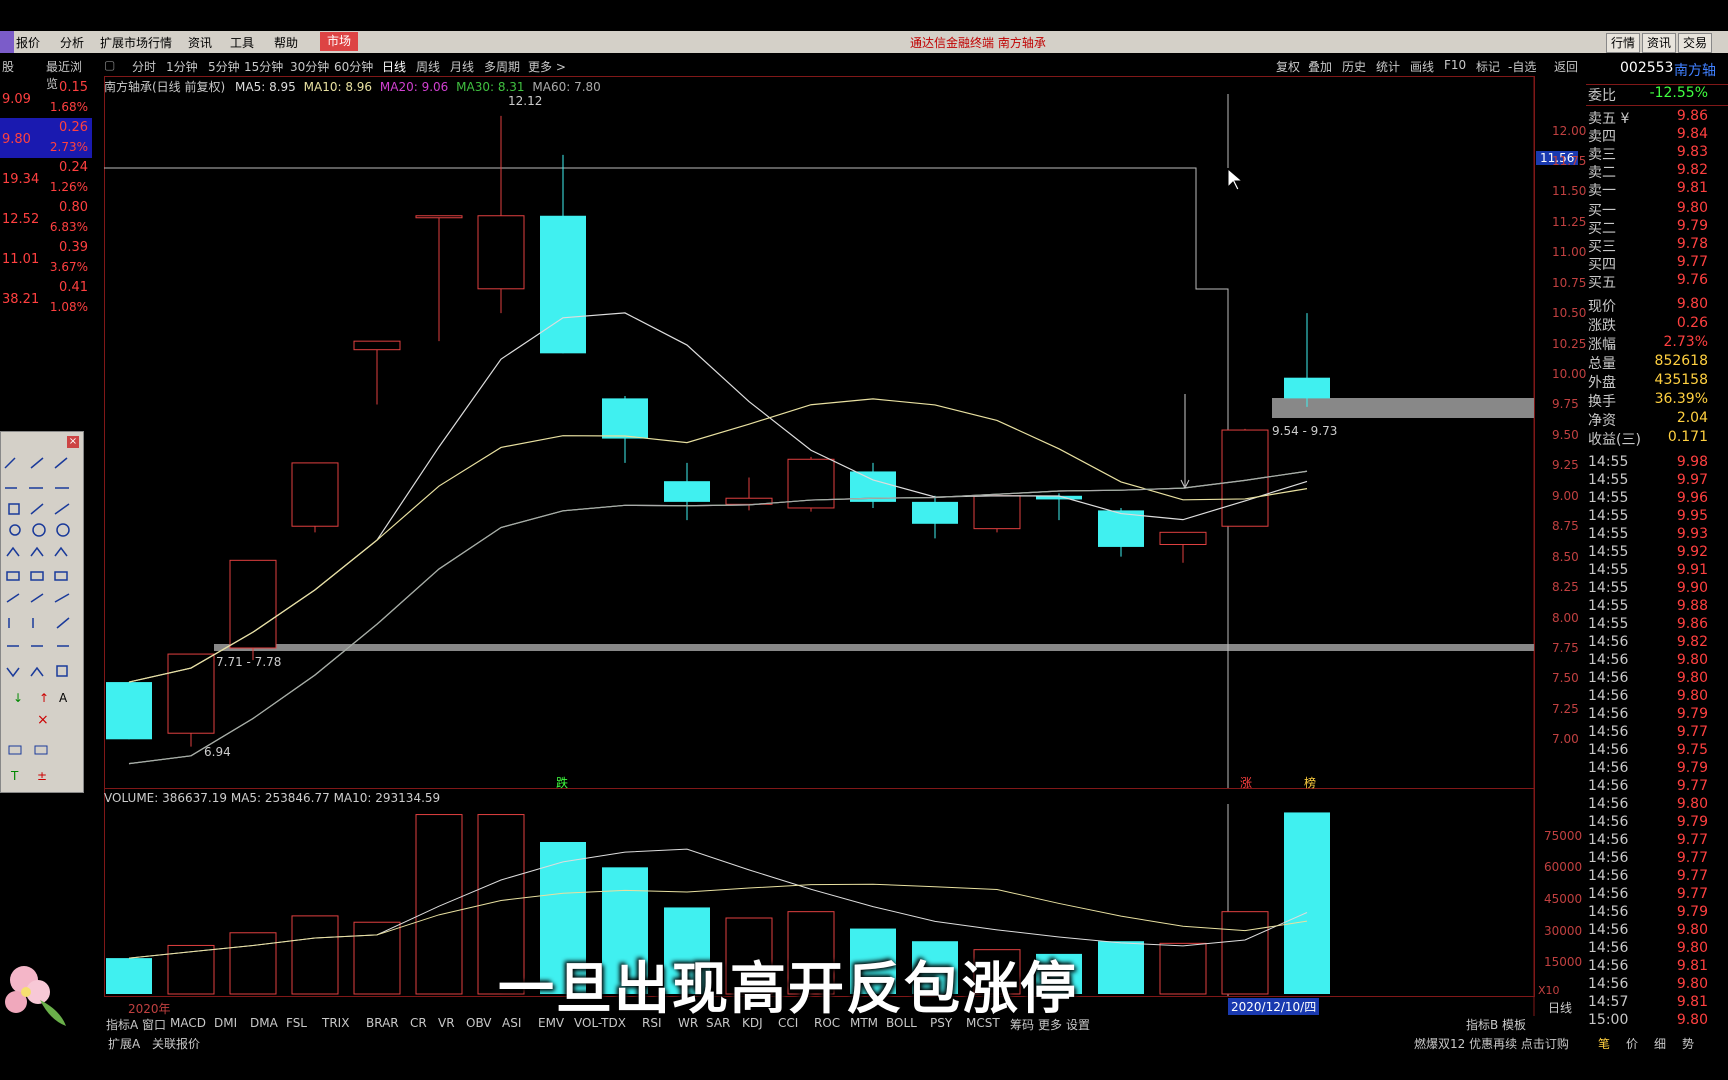 This screenshot has width=1728, height=1080. I want to click on tab-period-day: 日线, so click(394, 66).